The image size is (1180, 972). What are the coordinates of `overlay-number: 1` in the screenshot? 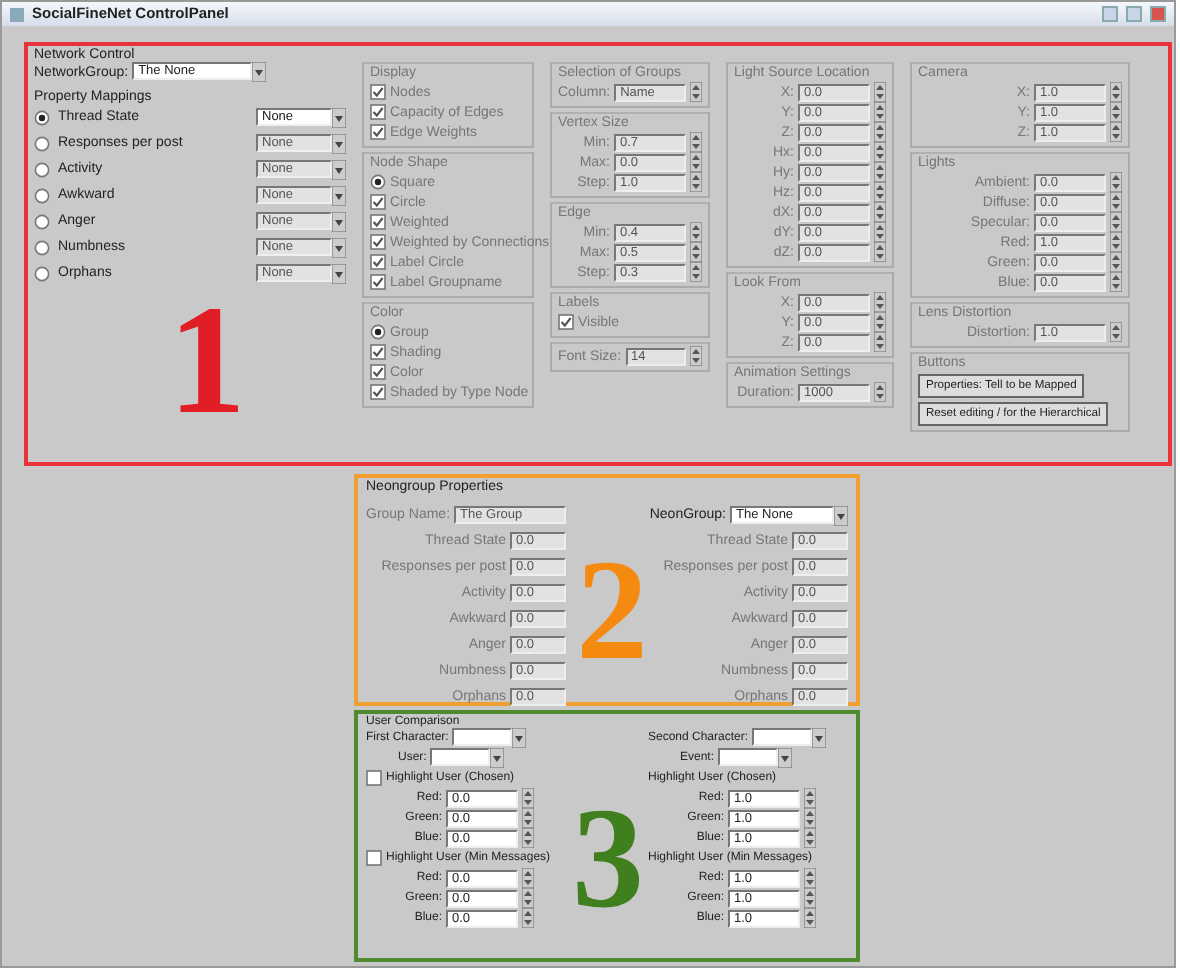 It's located at (207, 360).